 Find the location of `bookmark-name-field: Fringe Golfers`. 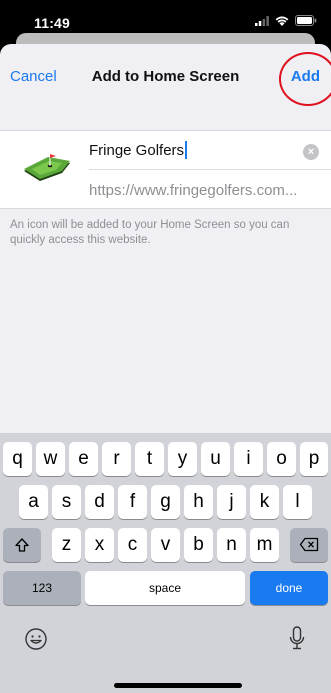

bookmark-name-field: Fringe Golfers is located at coordinates (138, 150).